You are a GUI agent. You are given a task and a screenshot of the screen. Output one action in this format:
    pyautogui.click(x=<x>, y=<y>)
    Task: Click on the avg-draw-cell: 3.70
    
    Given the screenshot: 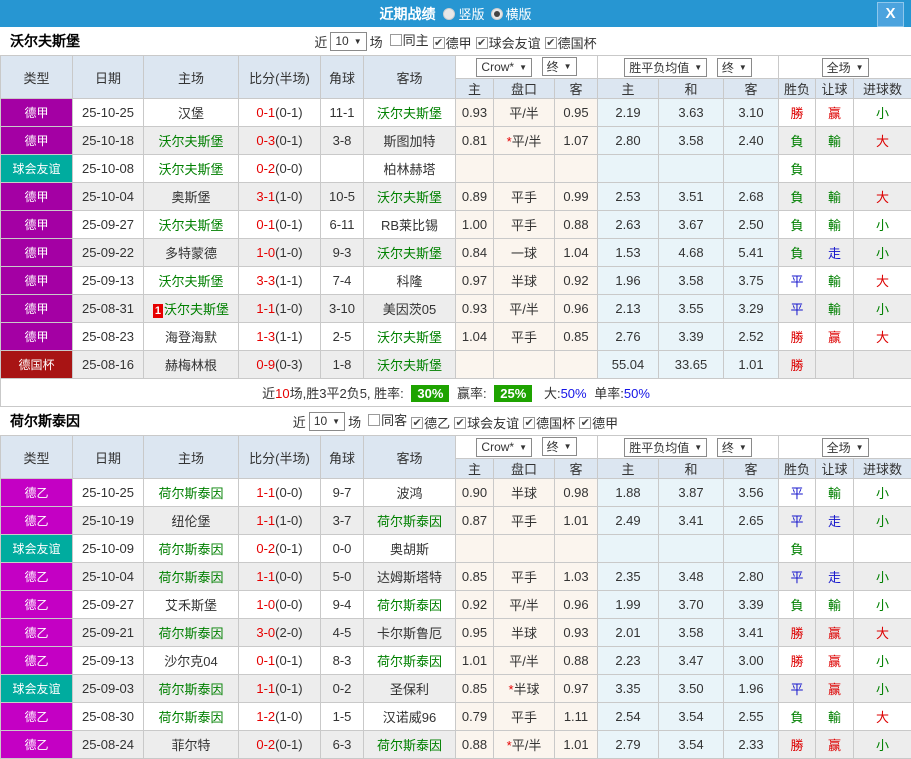 What is the action you would take?
    pyautogui.click(x=691, y=605)
    